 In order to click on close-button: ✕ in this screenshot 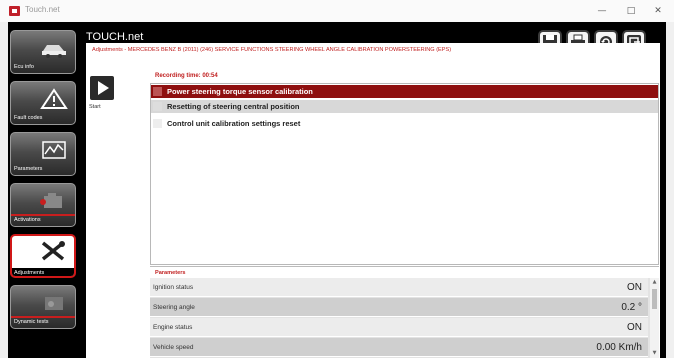, I will do `click(658, 11)`.